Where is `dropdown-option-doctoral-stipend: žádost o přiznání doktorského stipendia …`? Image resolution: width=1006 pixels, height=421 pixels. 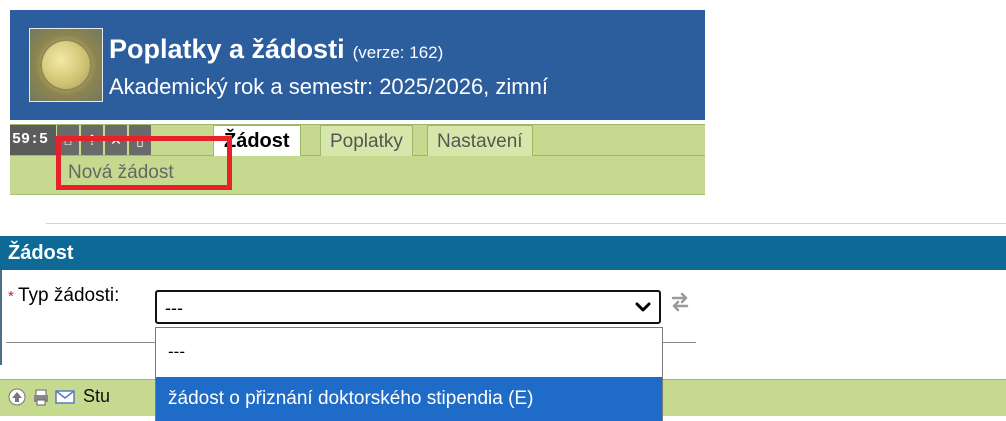
dropdown-option-doctoral-stipend: žádost o přiznání doktorského stipendia … is located at coordinates (409, 399).